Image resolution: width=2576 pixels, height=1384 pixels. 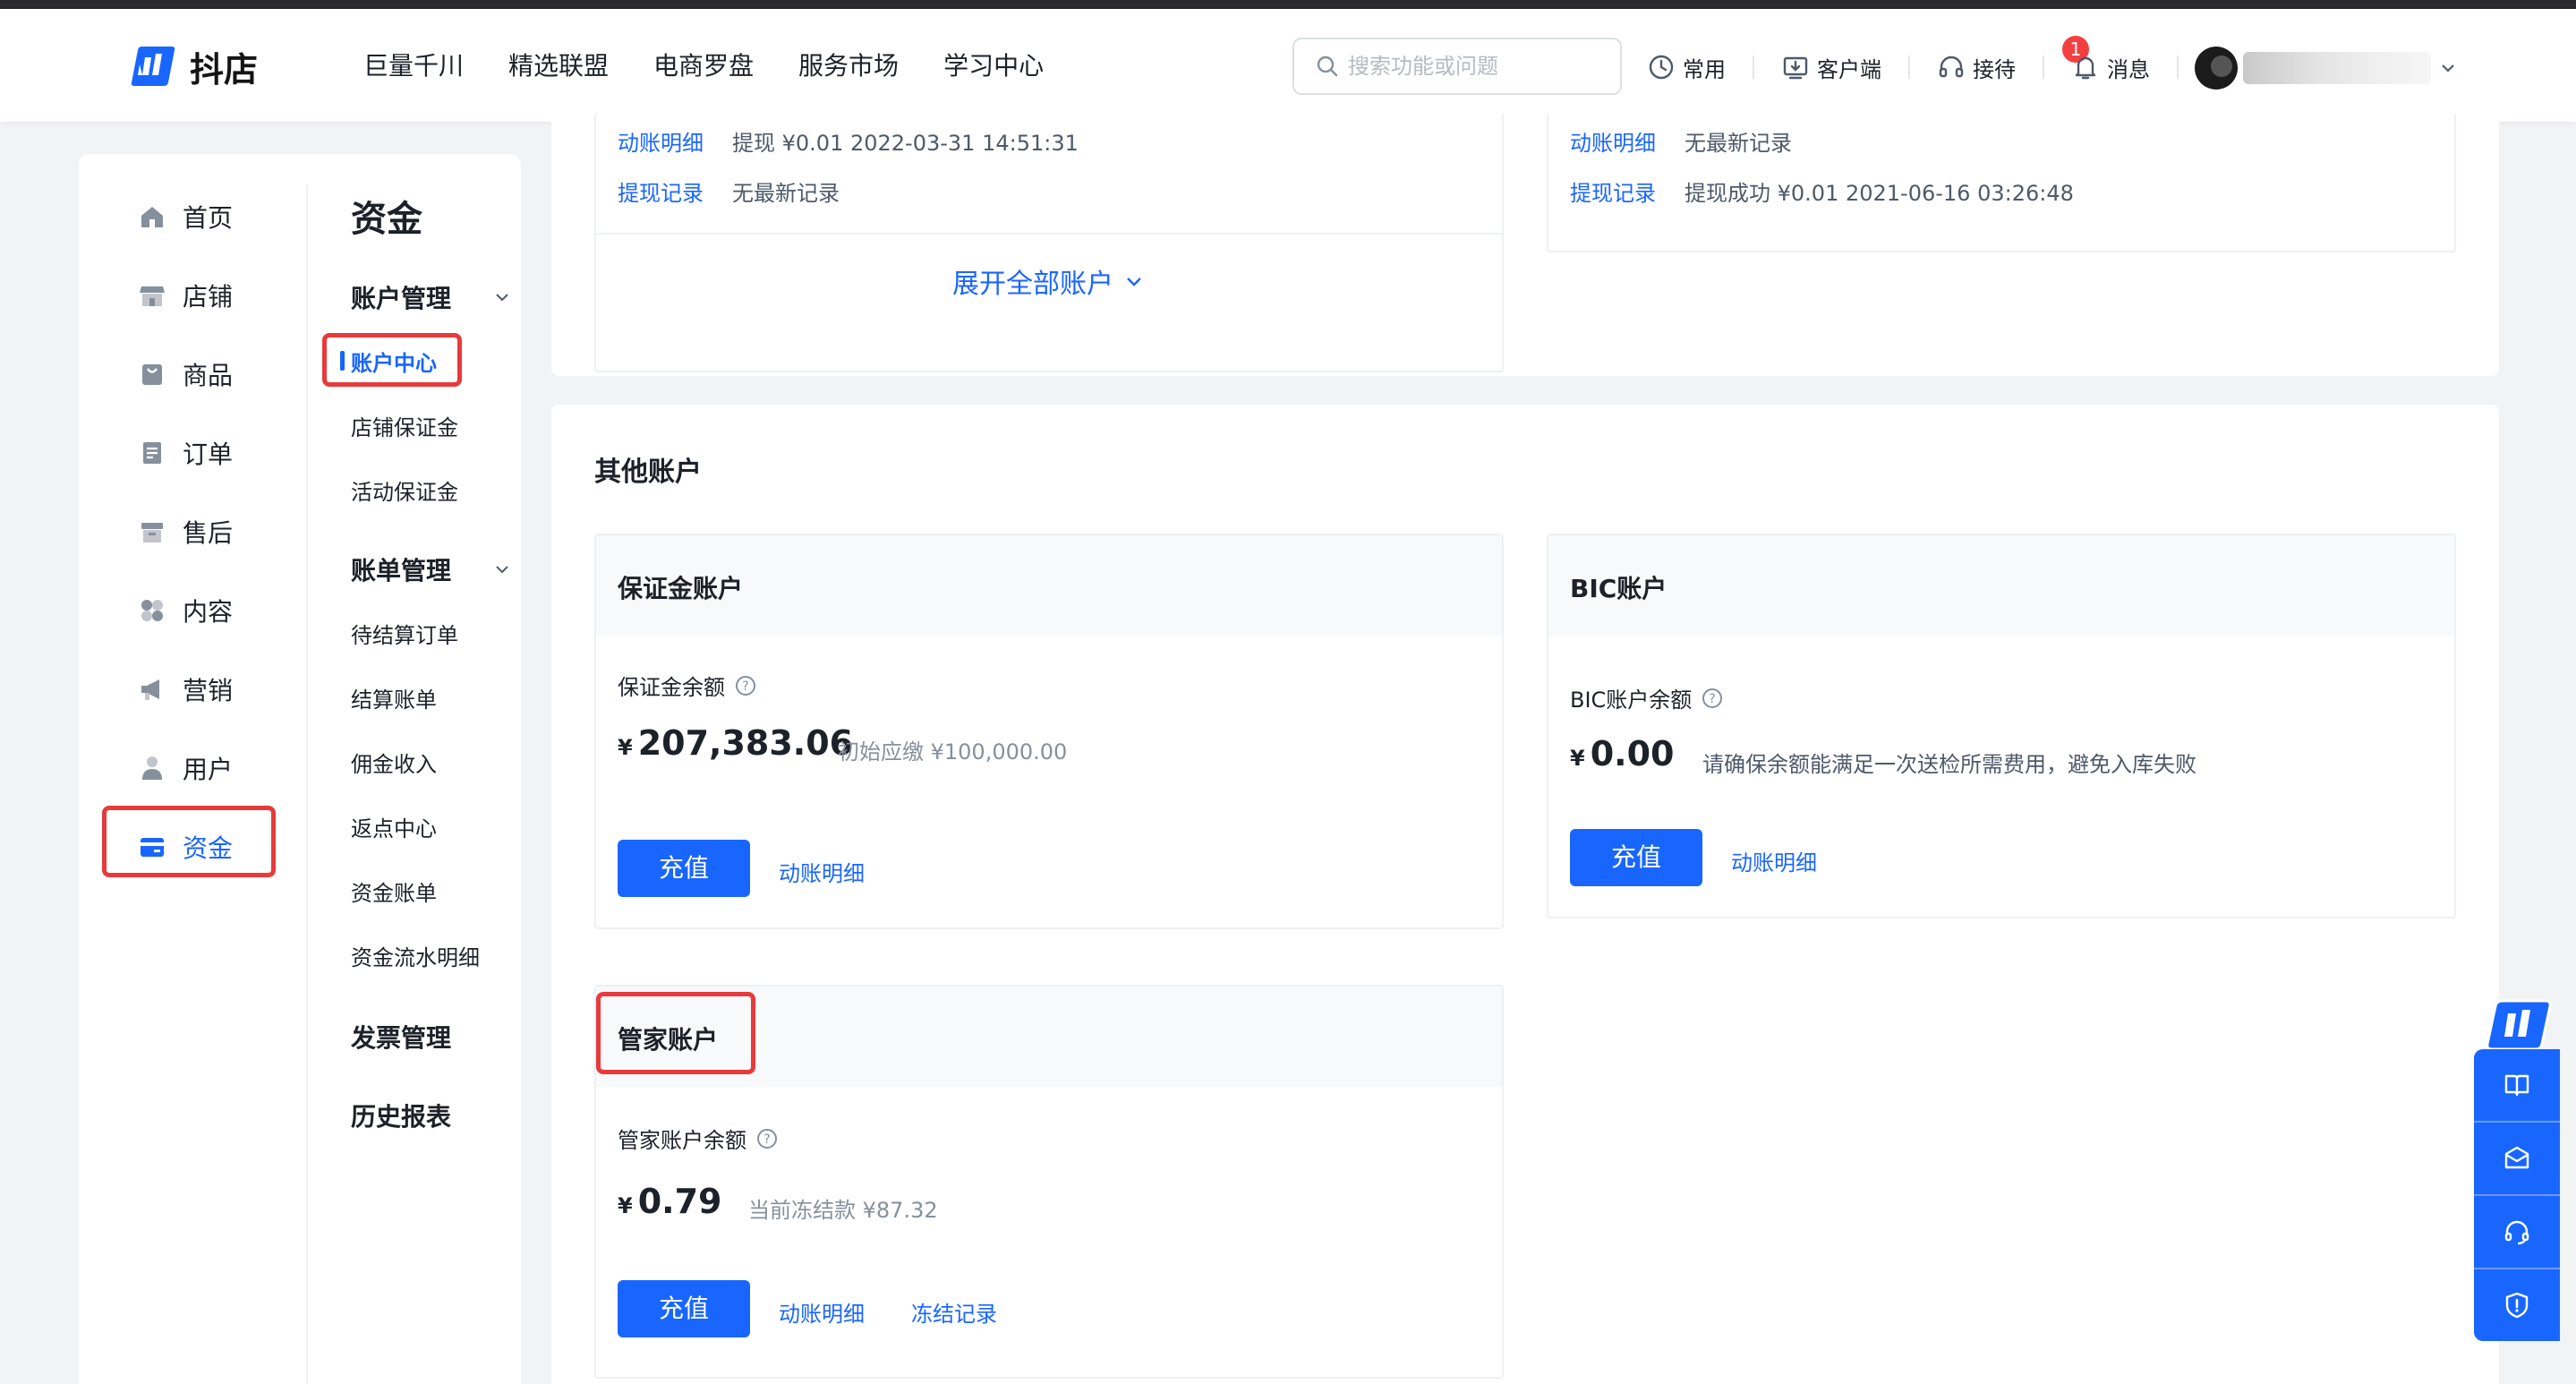 I want to click on download-icon, so click(x=1795, y=68).